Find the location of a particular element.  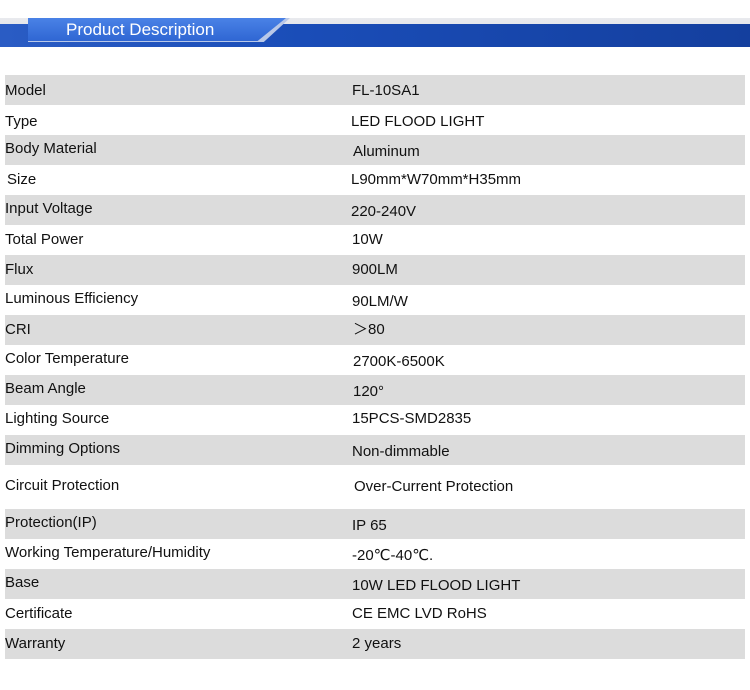

spec-value: 120° is located at coordinates (369, 391).